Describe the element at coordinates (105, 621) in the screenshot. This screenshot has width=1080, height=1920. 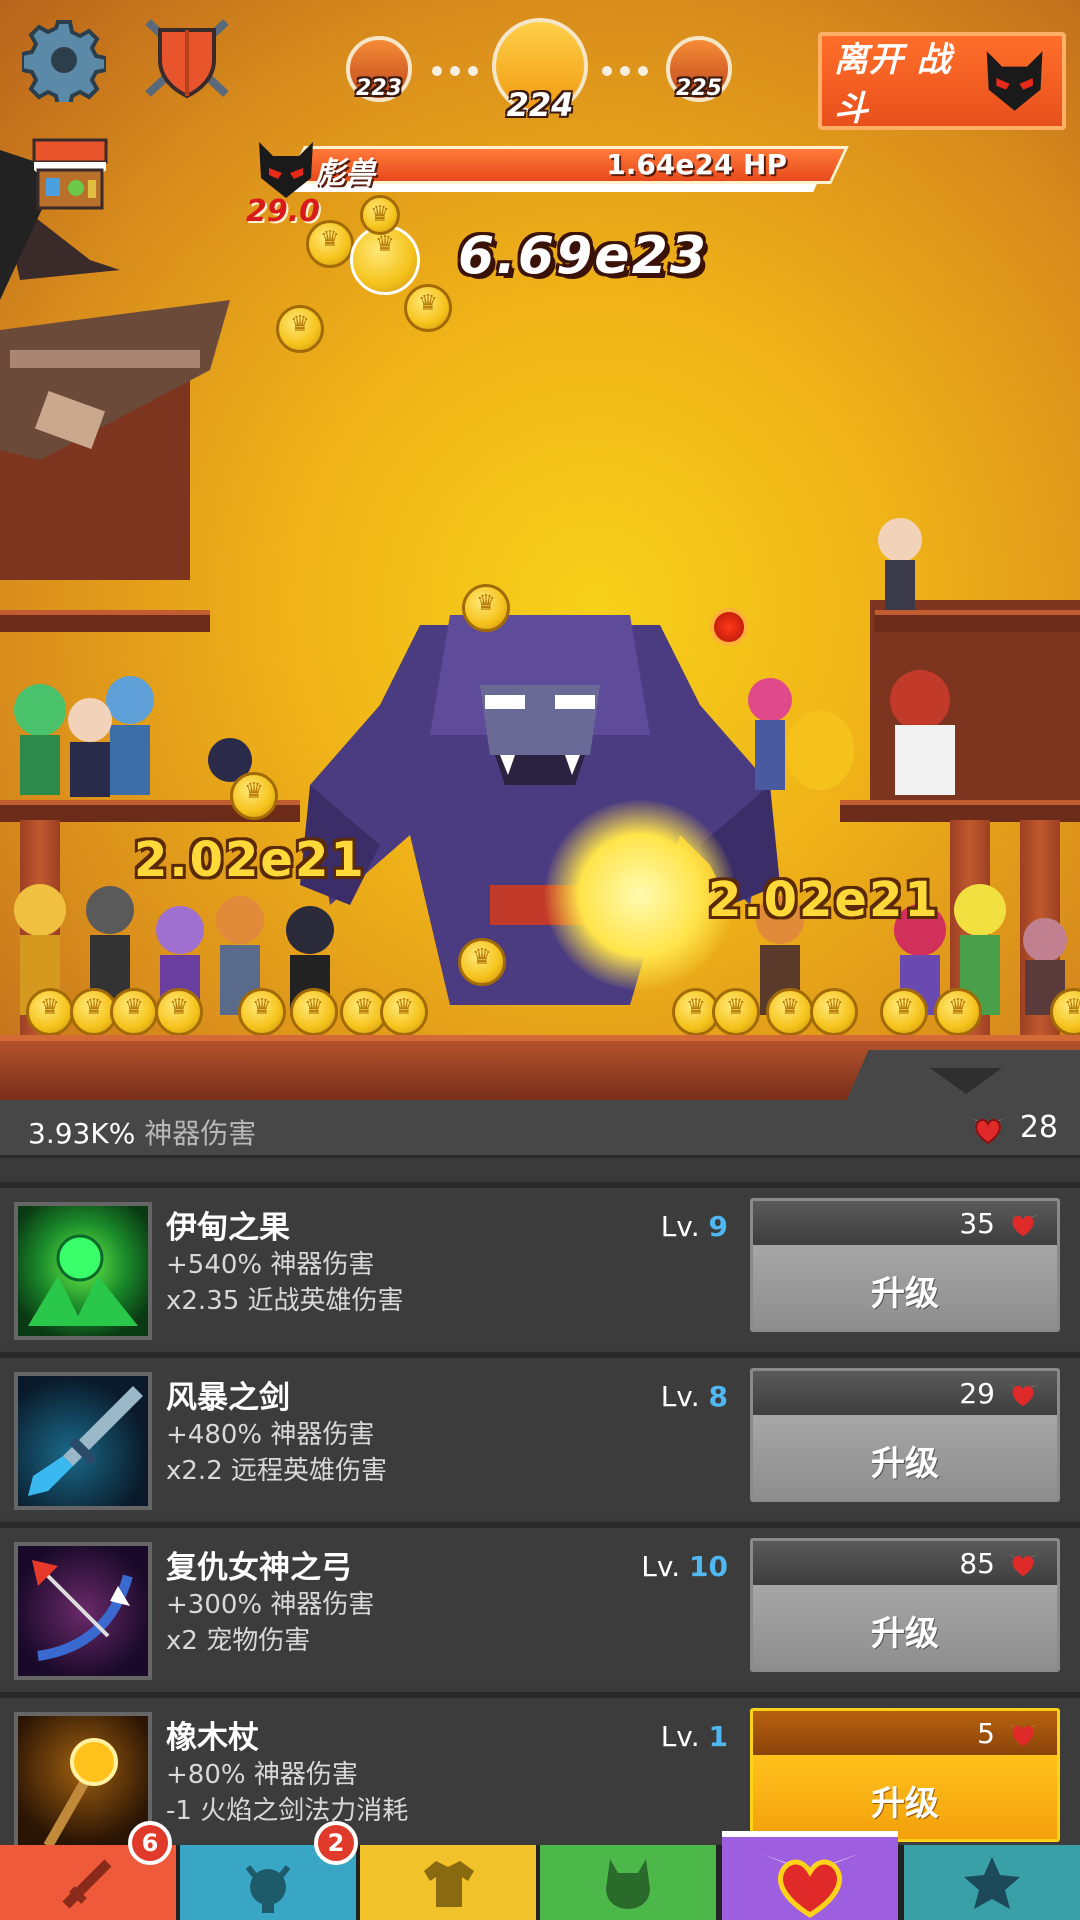
I see `left-ledge` at that location.